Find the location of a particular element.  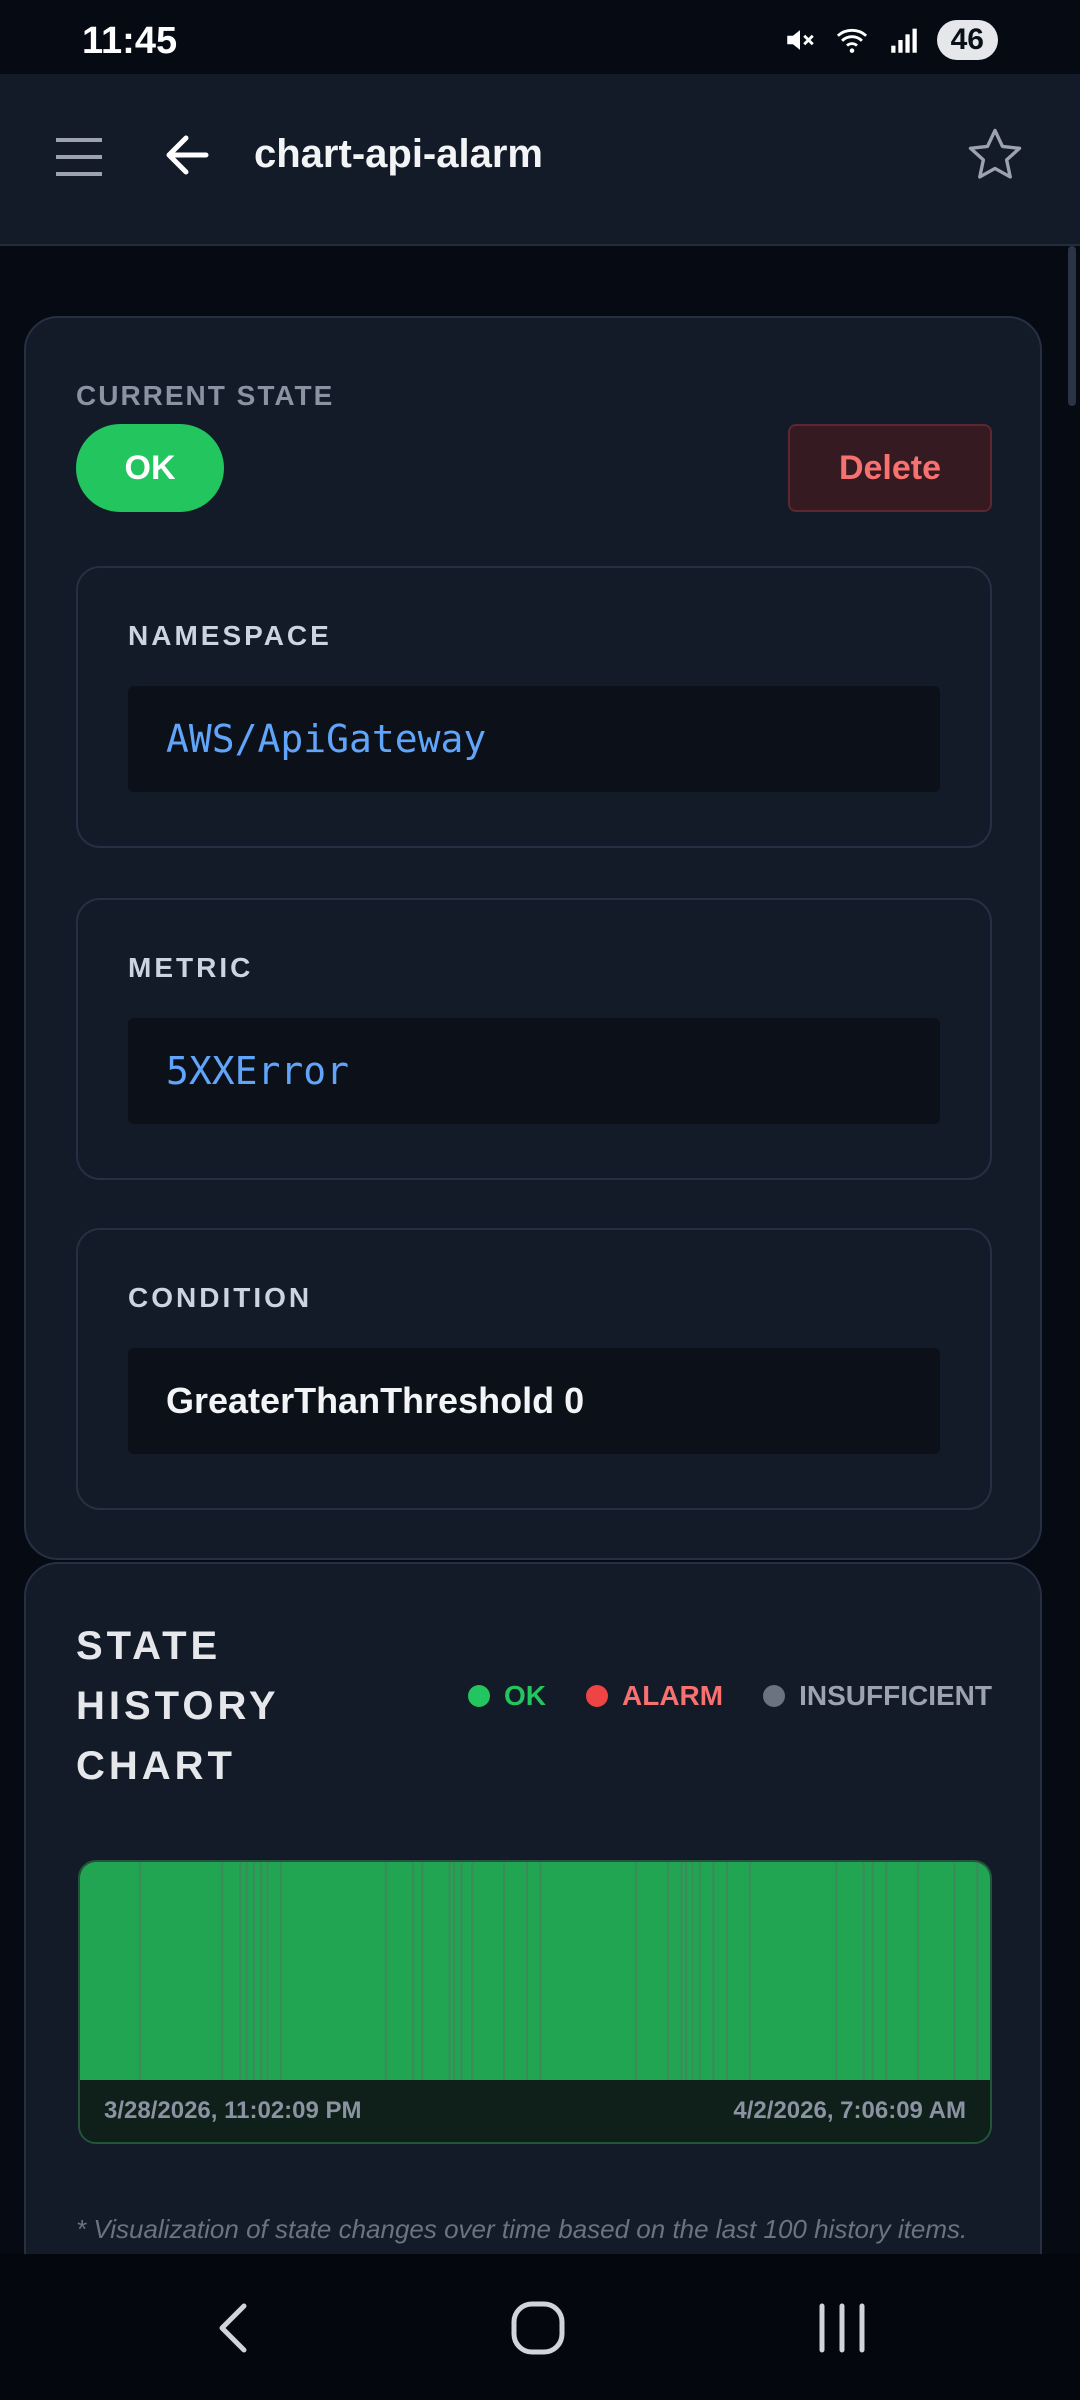

nav-home-icon is located at coordinates (538, 2328).